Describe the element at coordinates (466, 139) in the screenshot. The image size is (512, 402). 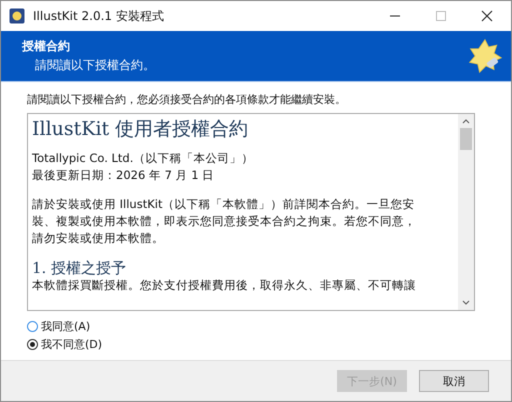
I see `scrollbar-thumb` at that location.